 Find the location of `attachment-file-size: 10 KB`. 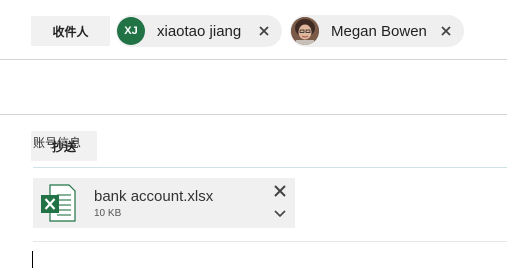

attachment-file-size: 10 KB is located at coordinates (108, 213).